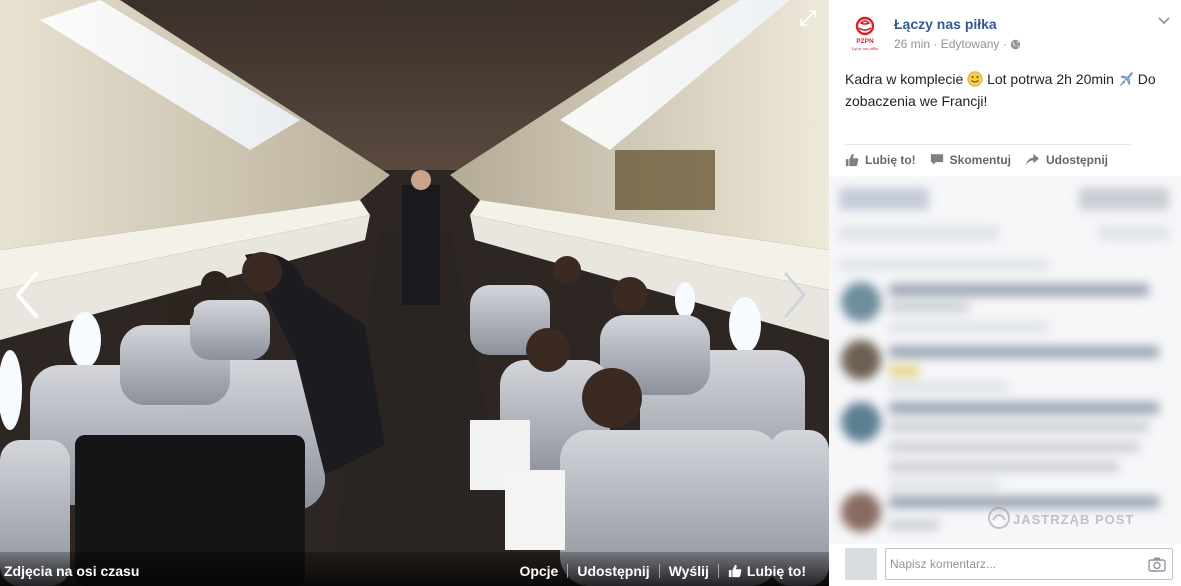  What do you see at coordinates (980, 159) in the screenshot?
I see `comment-label: Skomentuj` at bounding box center [980, 159].